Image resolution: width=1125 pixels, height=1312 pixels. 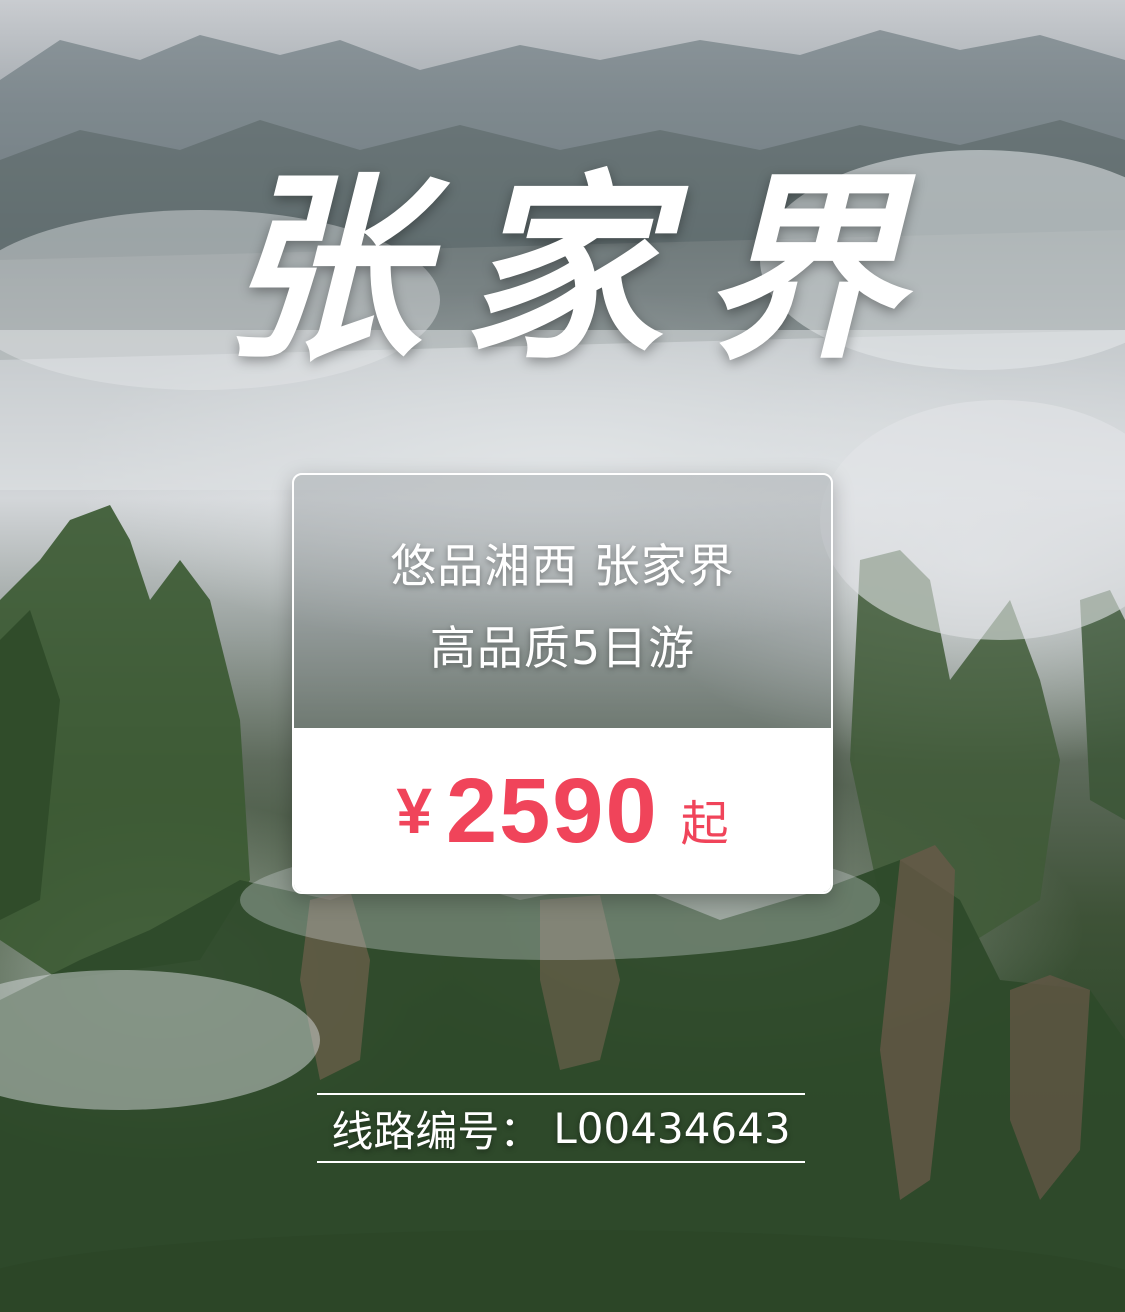 I want to click on price-panel: ¥ 2590 起, so click(x=562, y=810).